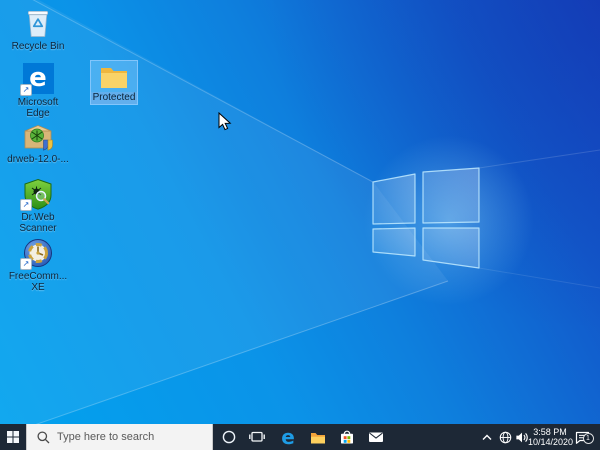 This screenshot has width=600, height=450. Describe the element at coordinates (38, 205) in the screenshot. I see `desktop-icon-drweb-scanner: ↗ Dr.Web Scanner` at that location.